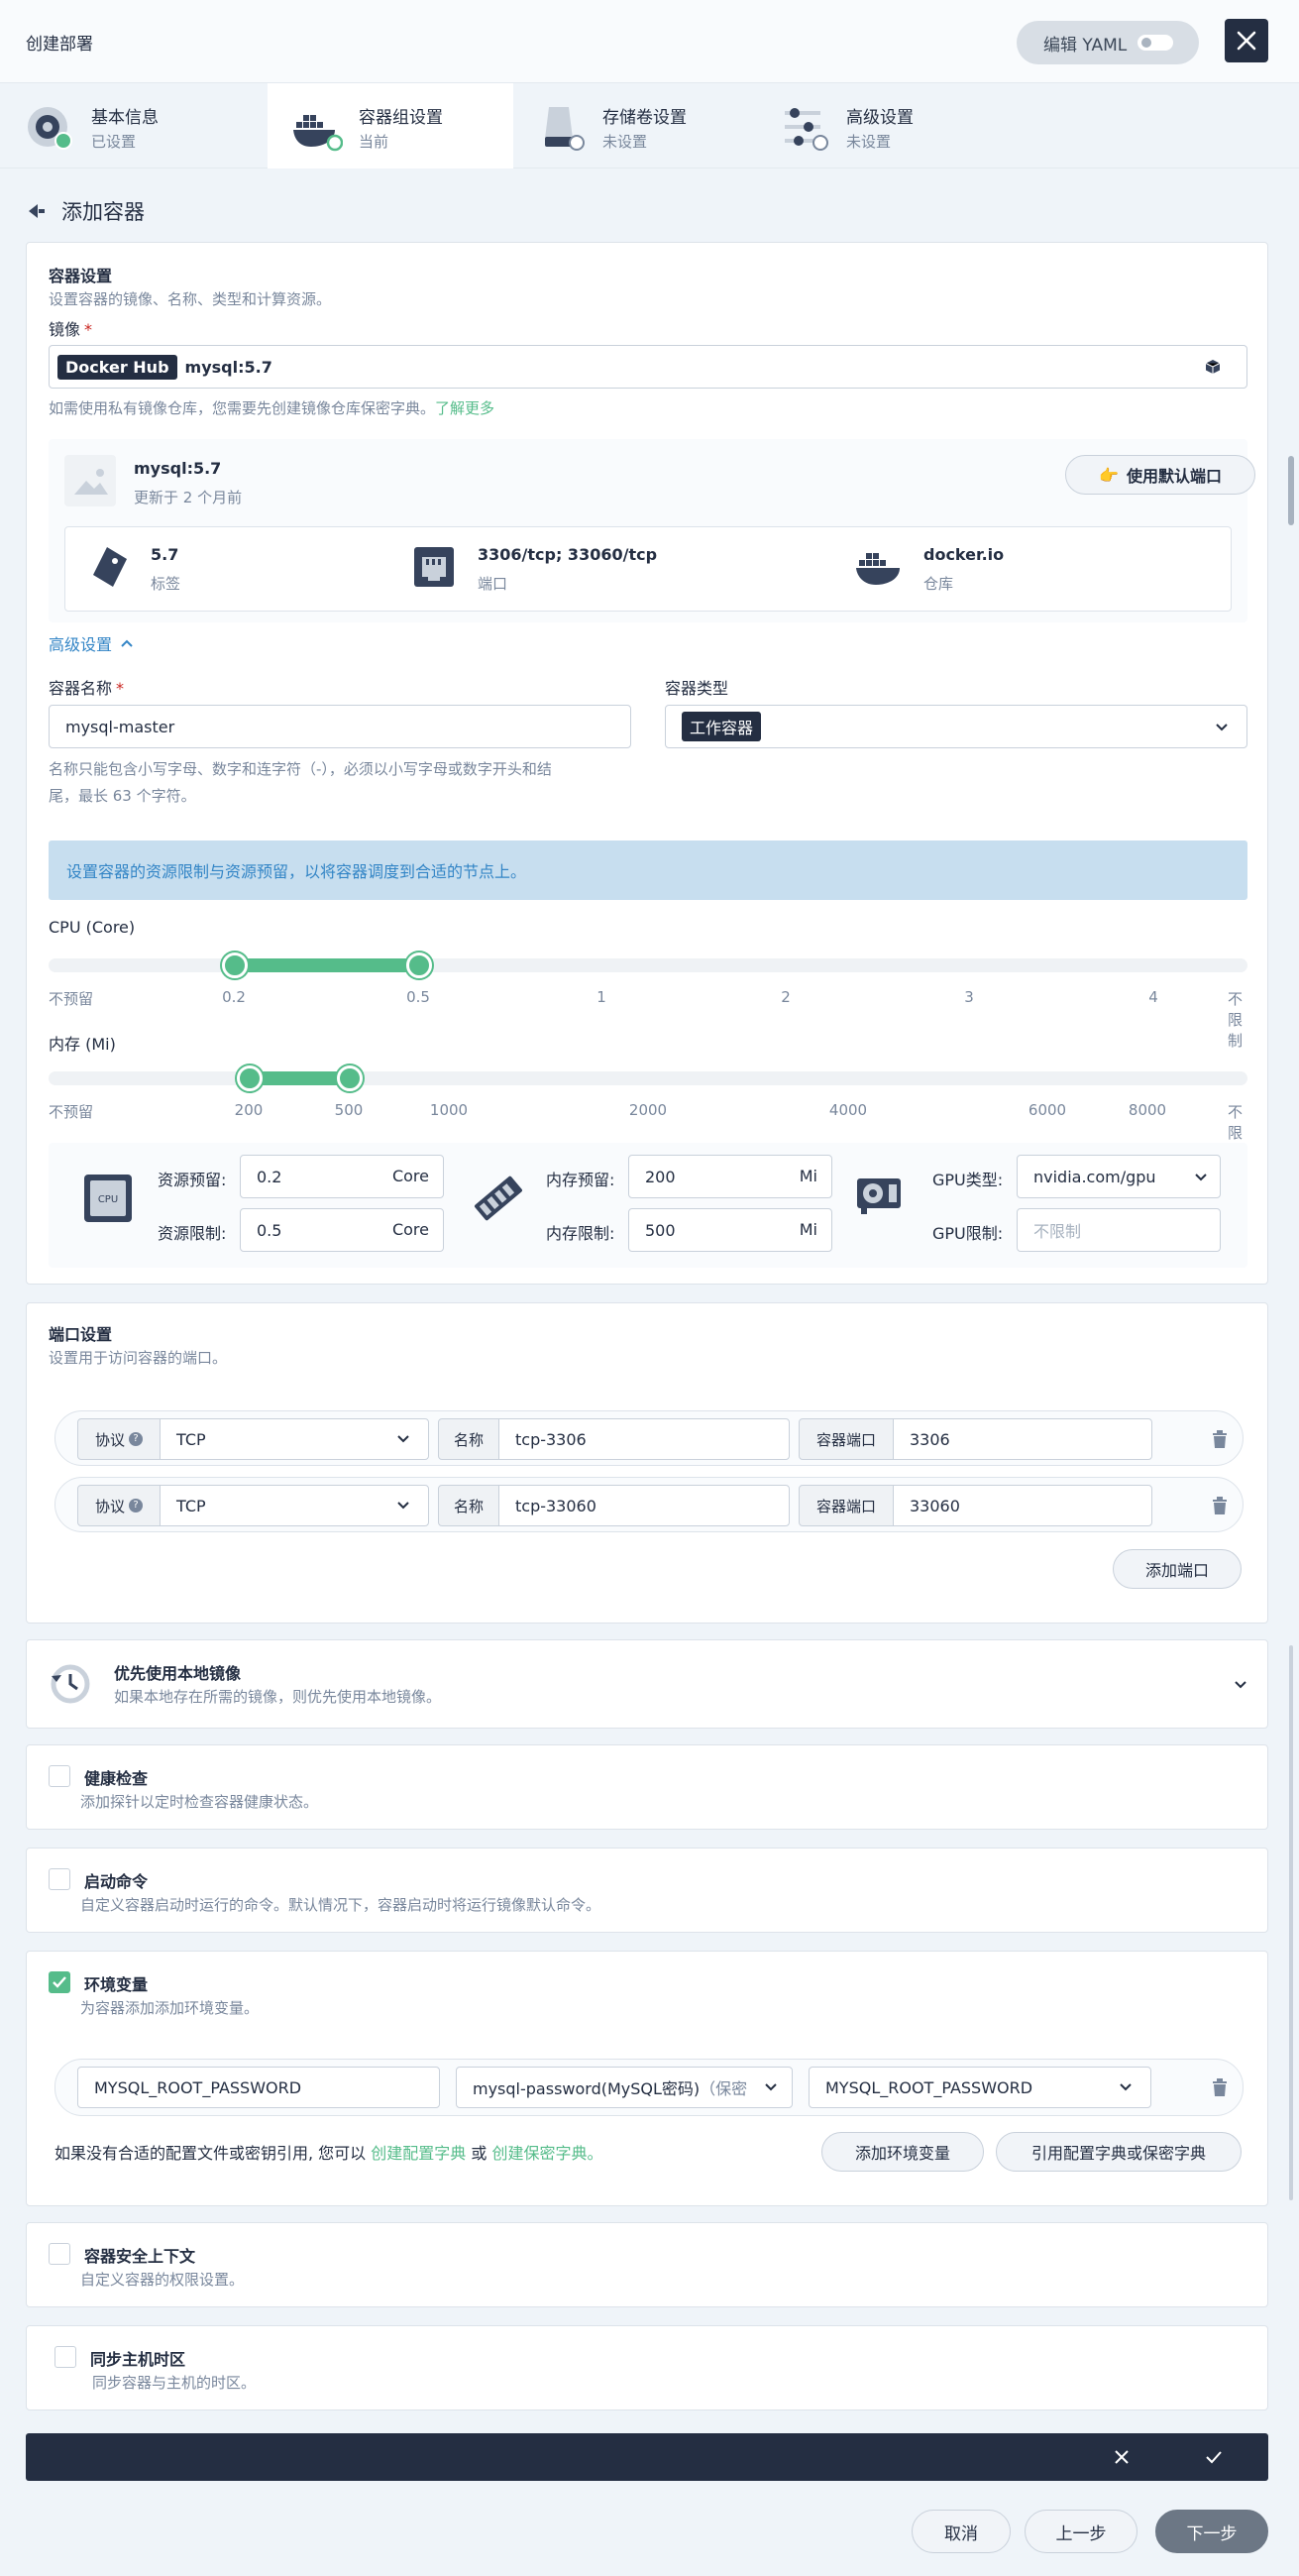 This screenshot has height=2576, width=1299. What do you see at coordinates (465, 408) in the screenshot?
I see `learn-more-link: 了解更多` at bounding box center [465, 408].